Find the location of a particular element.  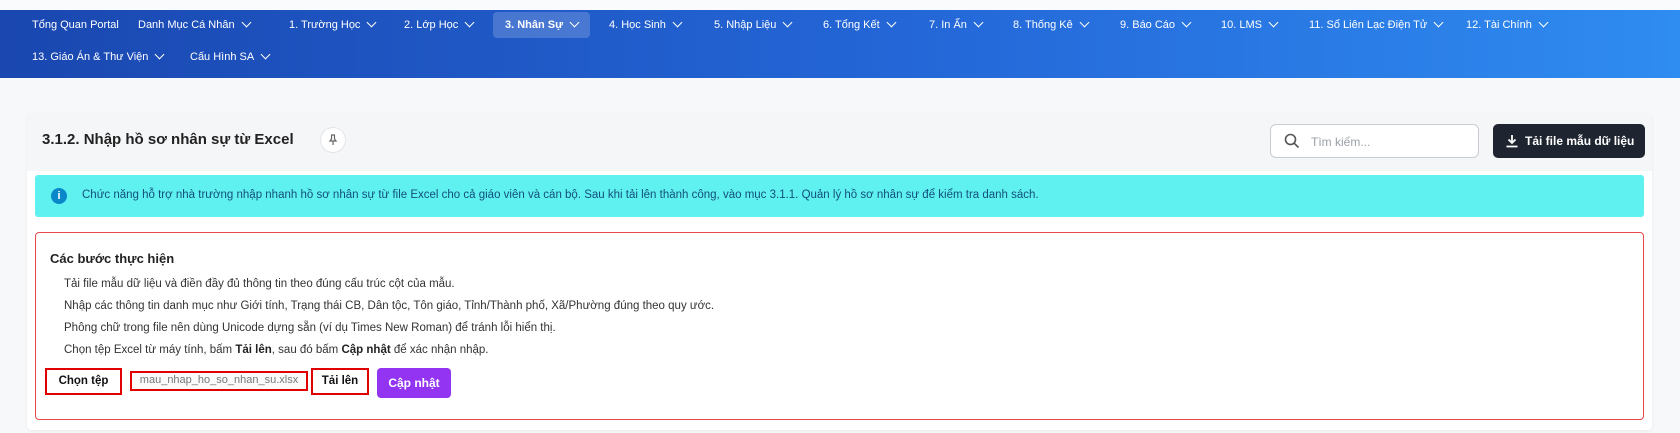

nav-item-thong-ke: 8. Thống Kê is located at coordinates (1050, 25).